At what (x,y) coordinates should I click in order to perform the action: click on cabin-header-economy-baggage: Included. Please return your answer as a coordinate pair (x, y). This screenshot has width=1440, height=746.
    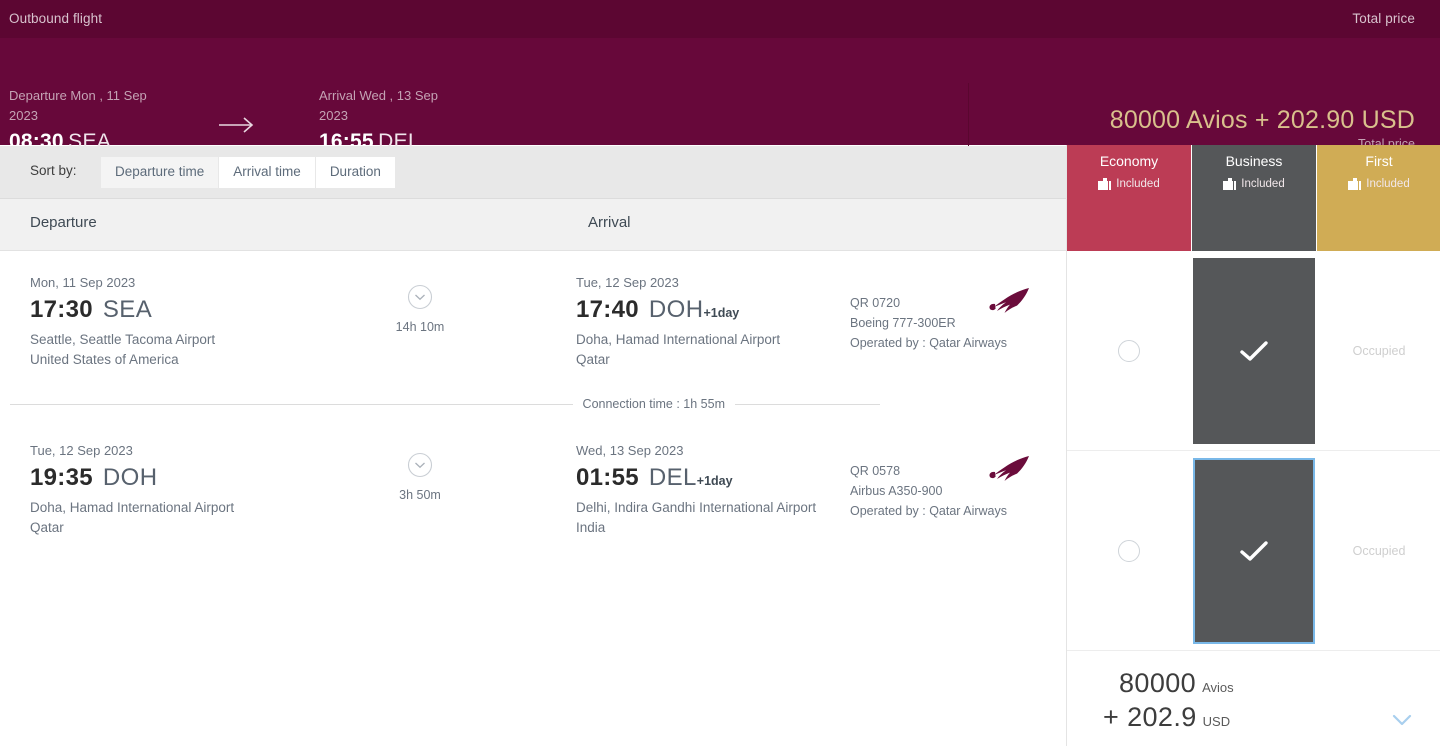
    Looking at the image, I should click on (1129, 184).